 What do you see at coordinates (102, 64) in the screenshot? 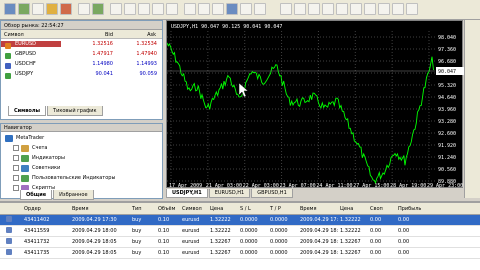
I see `bid-value: 1.14980` at bounding box center [102, 64].